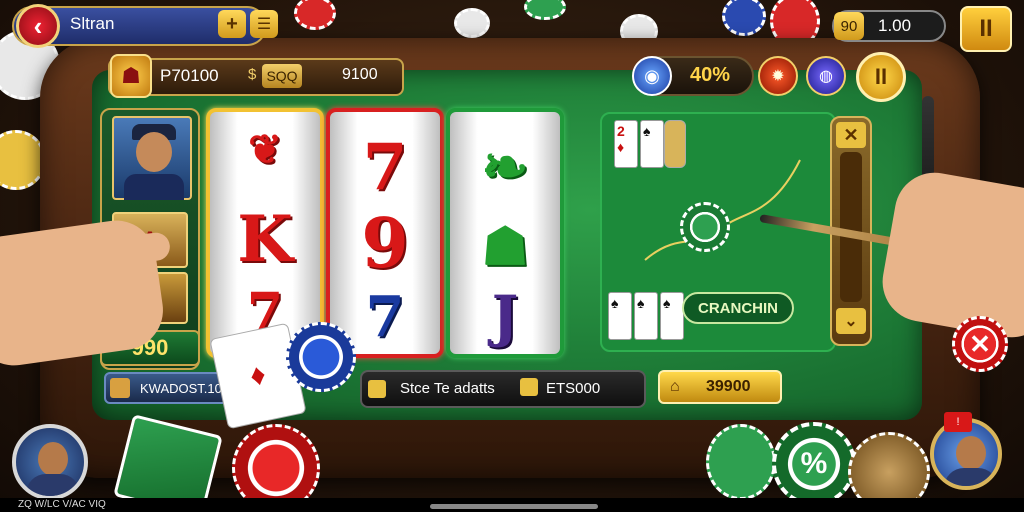 The height and width of the screenshot is (512, 1024). I want to click on chevron-down-icon: ⌄, so click(851, 321).